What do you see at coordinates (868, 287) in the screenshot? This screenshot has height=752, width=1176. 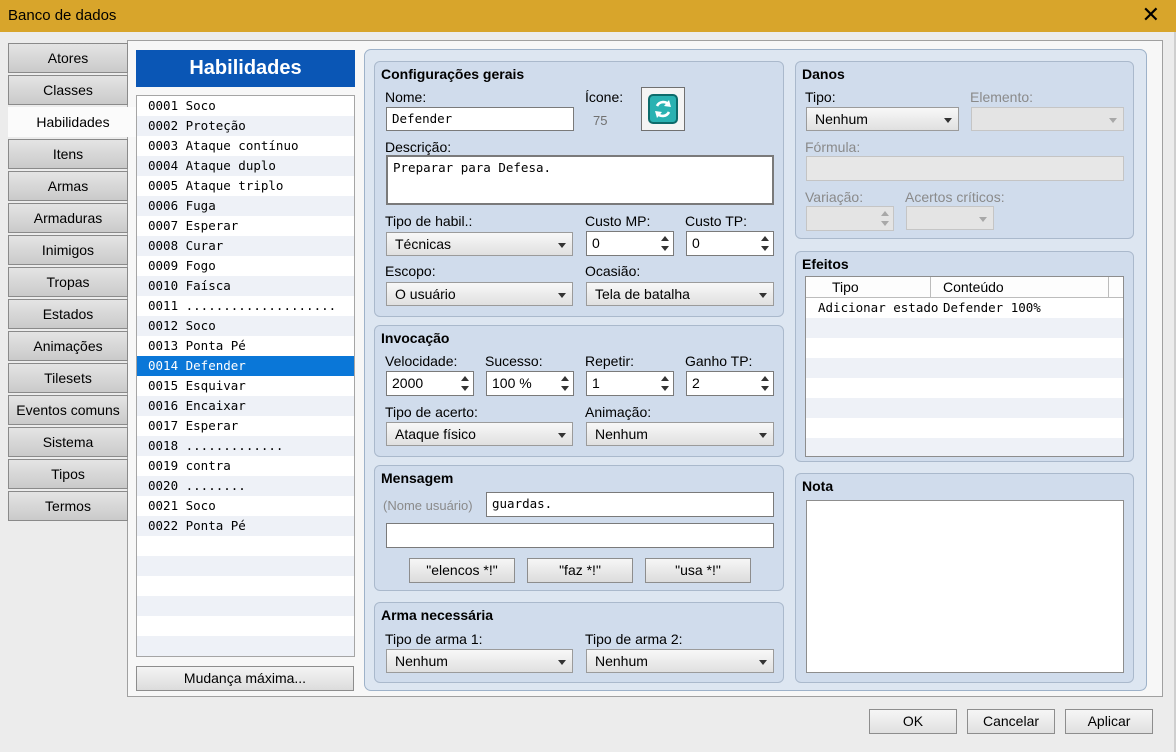 I see `effects-col-type: Tipo` at bounding box center [868, 287].